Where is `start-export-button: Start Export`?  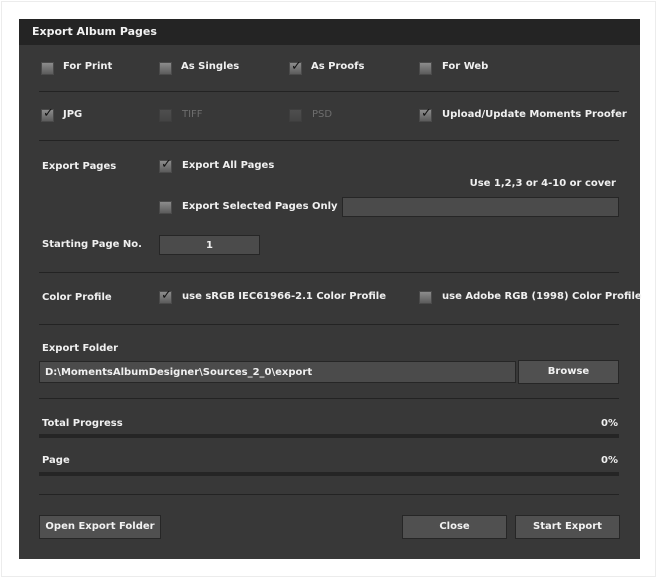 start-export-button: Start Export is located at coordinates (567, 527).